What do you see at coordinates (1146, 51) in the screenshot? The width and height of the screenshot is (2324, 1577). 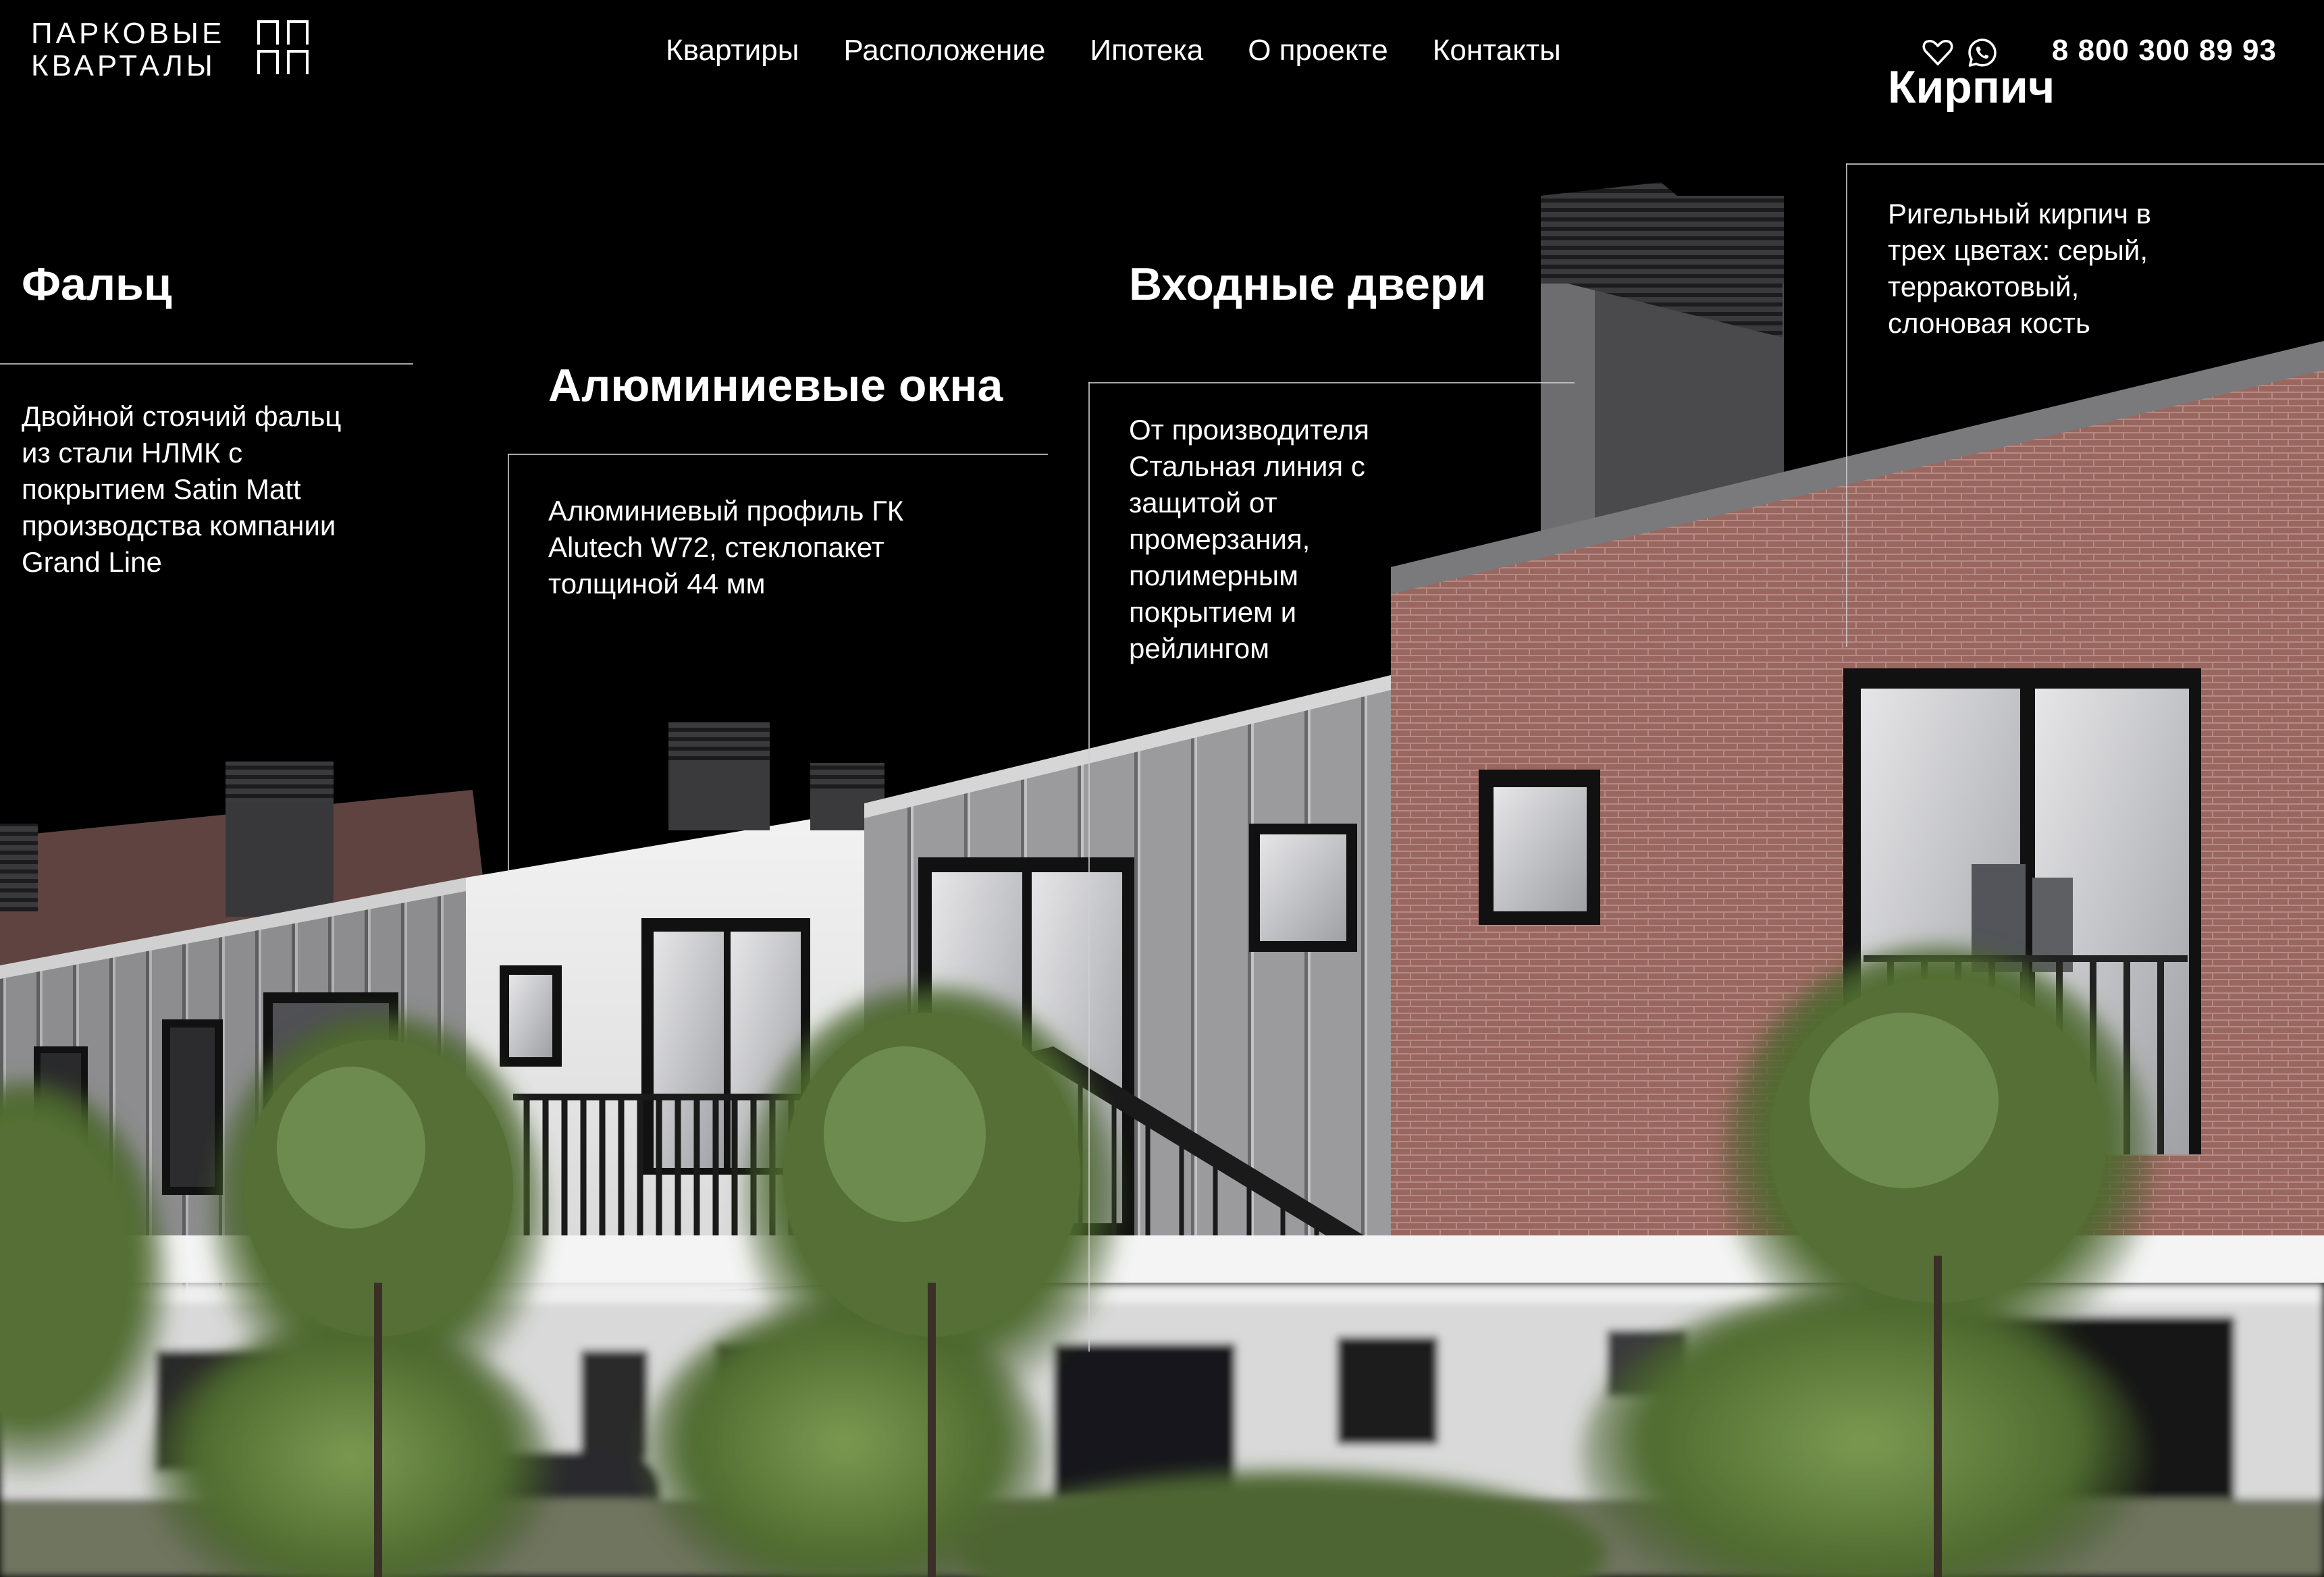 I see `nav-mortgage: Ипотека` at bounding box center [1146, 51].